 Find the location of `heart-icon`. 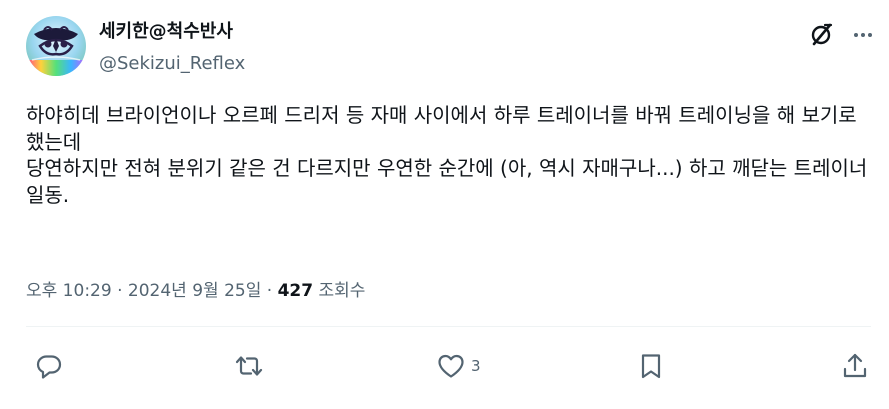

heart-icon is located at coordinates (451, 366).